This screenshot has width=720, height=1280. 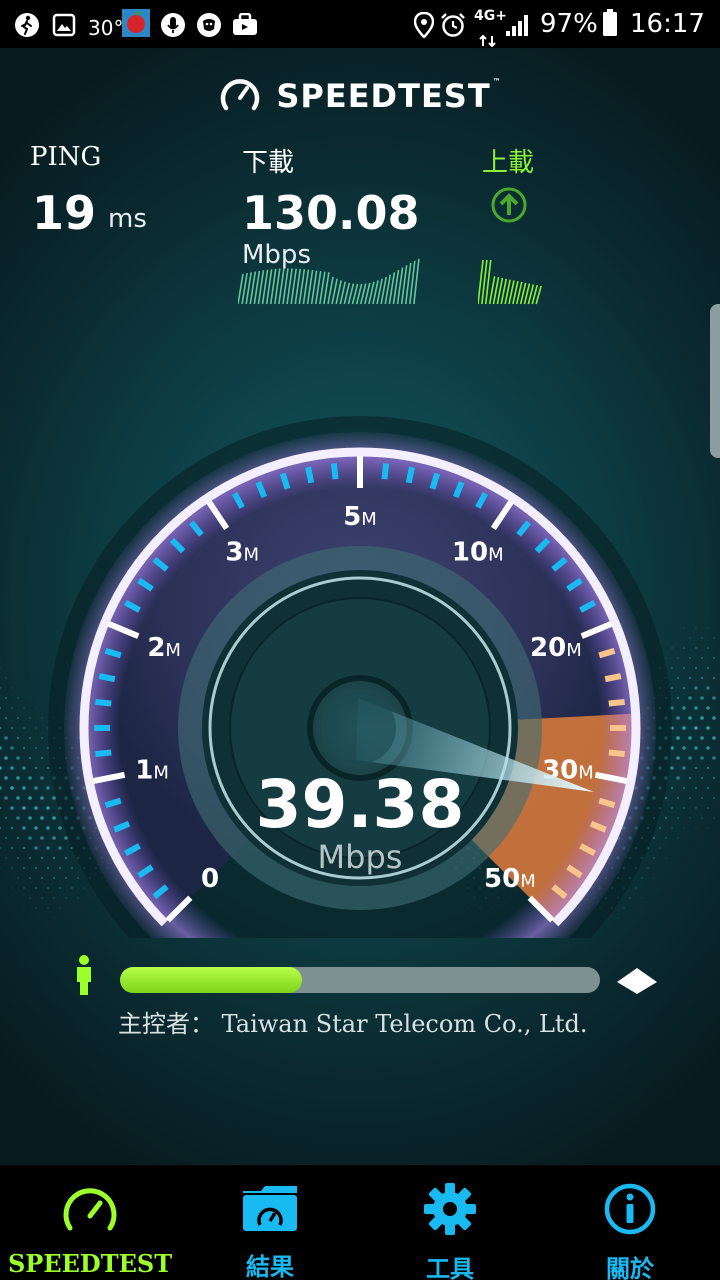 What do you see at coordinates (64, 213) in the screenshot?
I see `ping-value: 19` at bounding box center [64, 213].